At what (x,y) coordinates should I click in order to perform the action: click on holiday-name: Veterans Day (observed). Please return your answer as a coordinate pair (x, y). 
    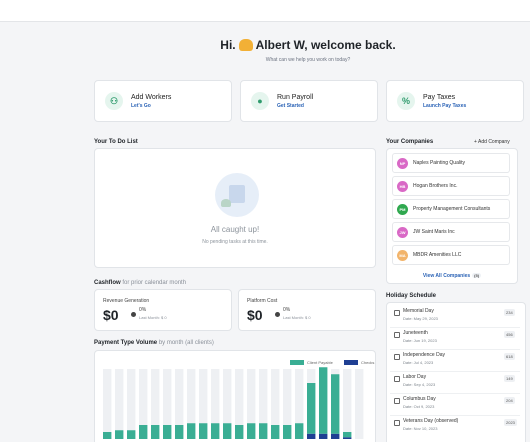
    Looking at the image, I should click on (431, 421).